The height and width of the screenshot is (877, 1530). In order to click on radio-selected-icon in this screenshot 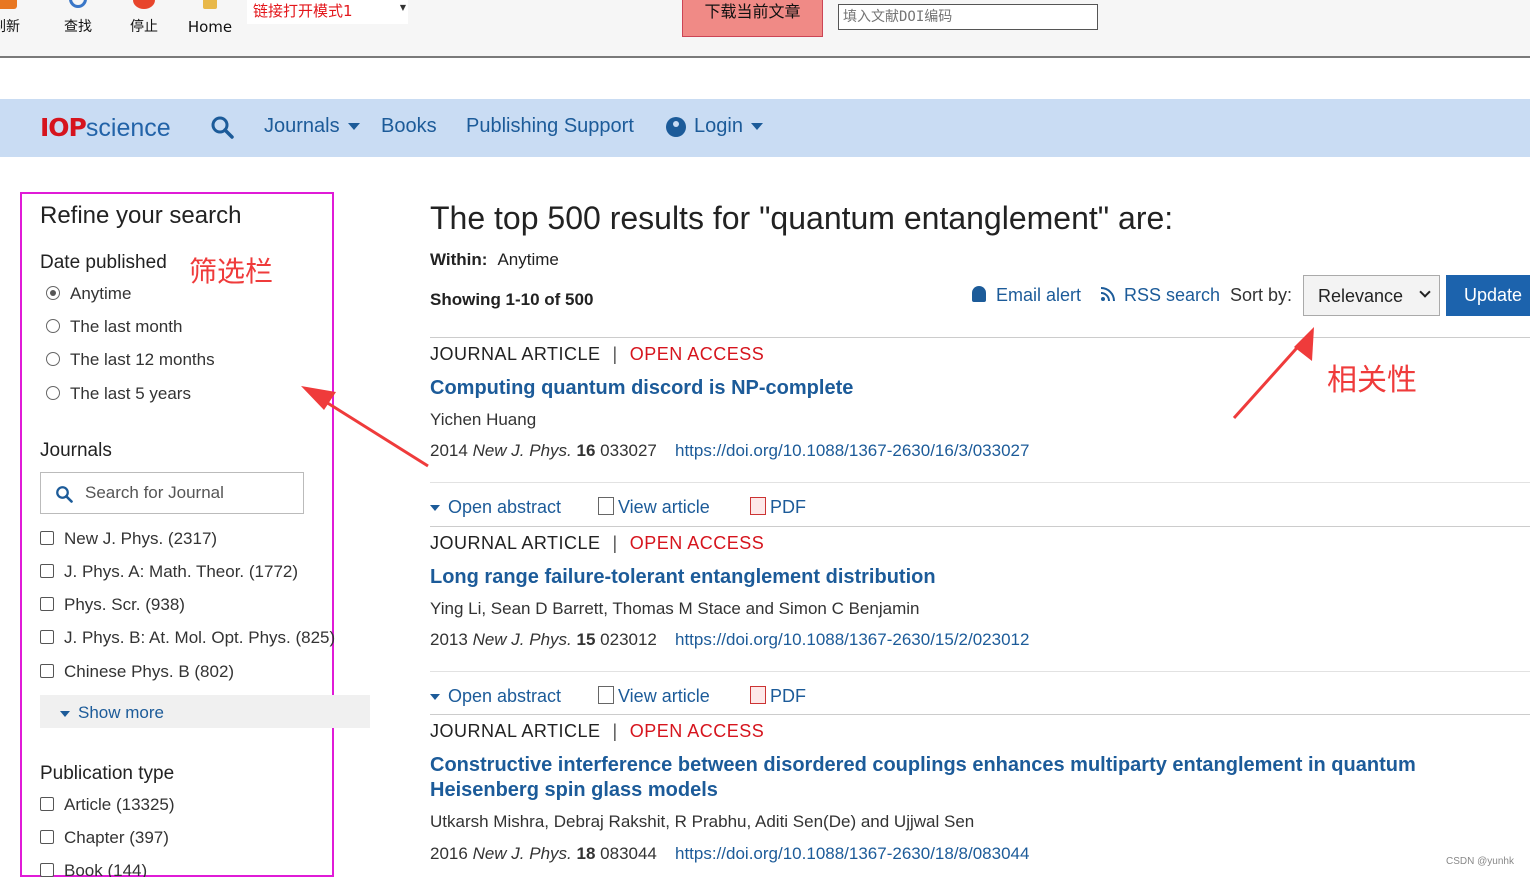, I will do `click(53, 292)`.